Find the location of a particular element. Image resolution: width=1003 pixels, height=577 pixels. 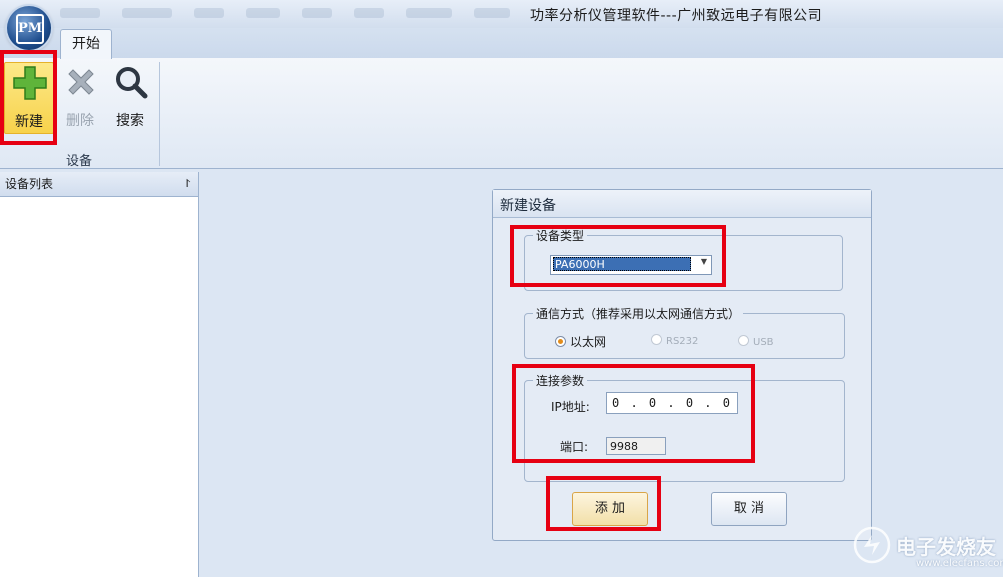

dialog-title: 新建设备 is located at coordinates (528, 206).